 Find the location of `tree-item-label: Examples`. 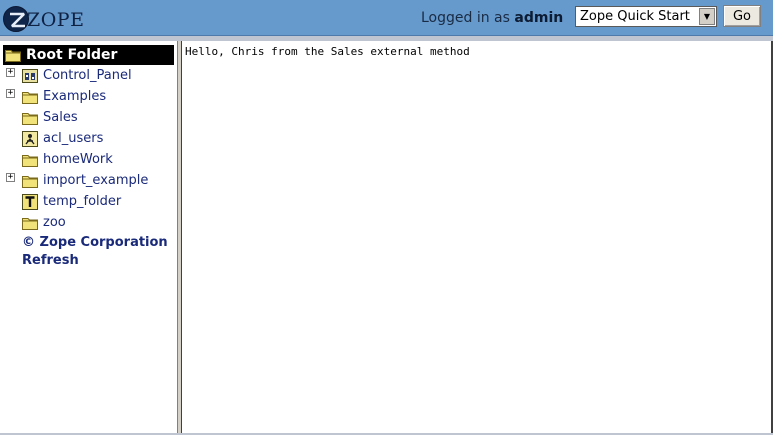

tree-item-label: Examples is located at coordinates (74, 96).